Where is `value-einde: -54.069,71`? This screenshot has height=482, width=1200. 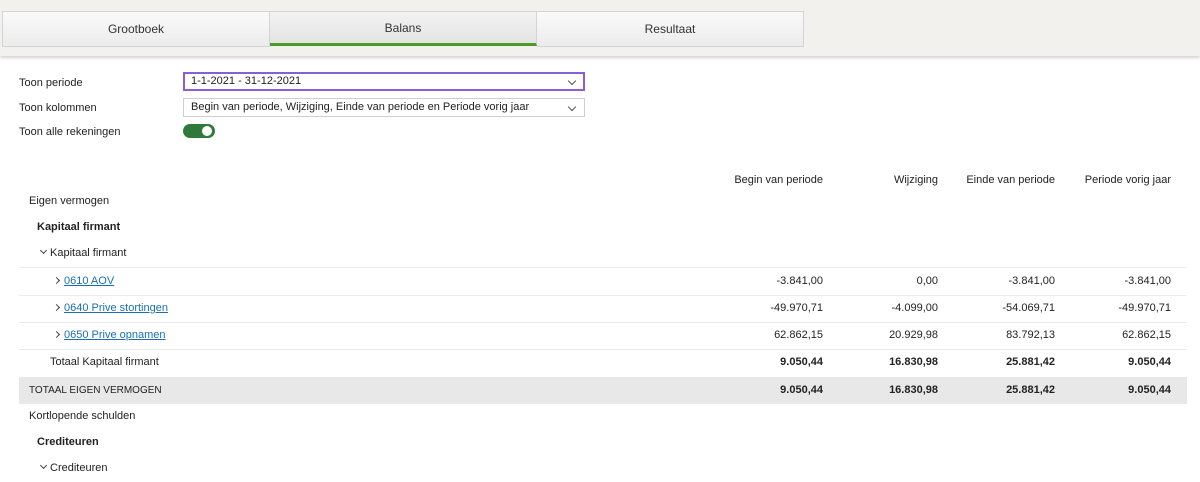
value-einde: -54.069,71 is located at coordinates (1028, 308).